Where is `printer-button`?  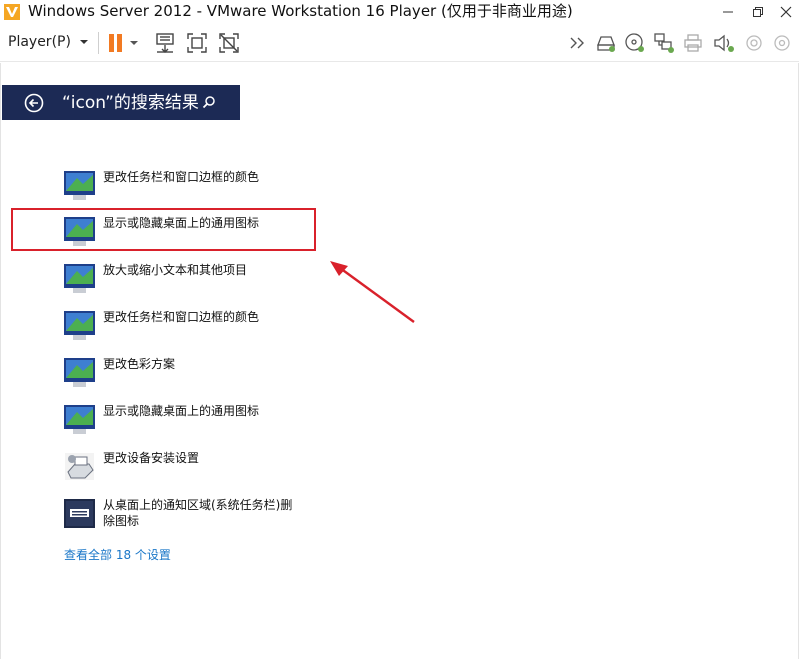
printer-button is located at coordinates (693, 43).